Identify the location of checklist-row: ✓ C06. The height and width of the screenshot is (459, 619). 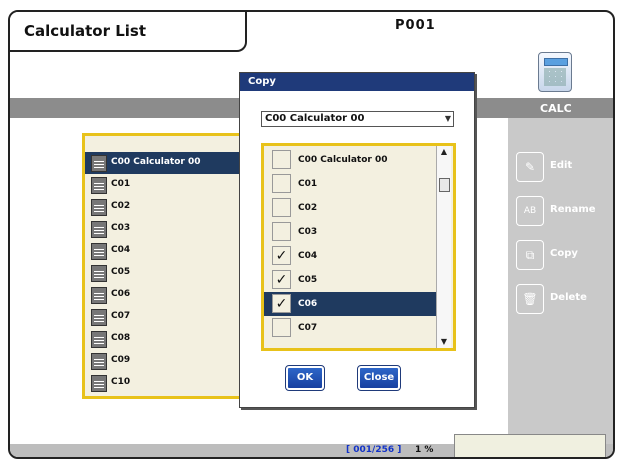
(350, 304).